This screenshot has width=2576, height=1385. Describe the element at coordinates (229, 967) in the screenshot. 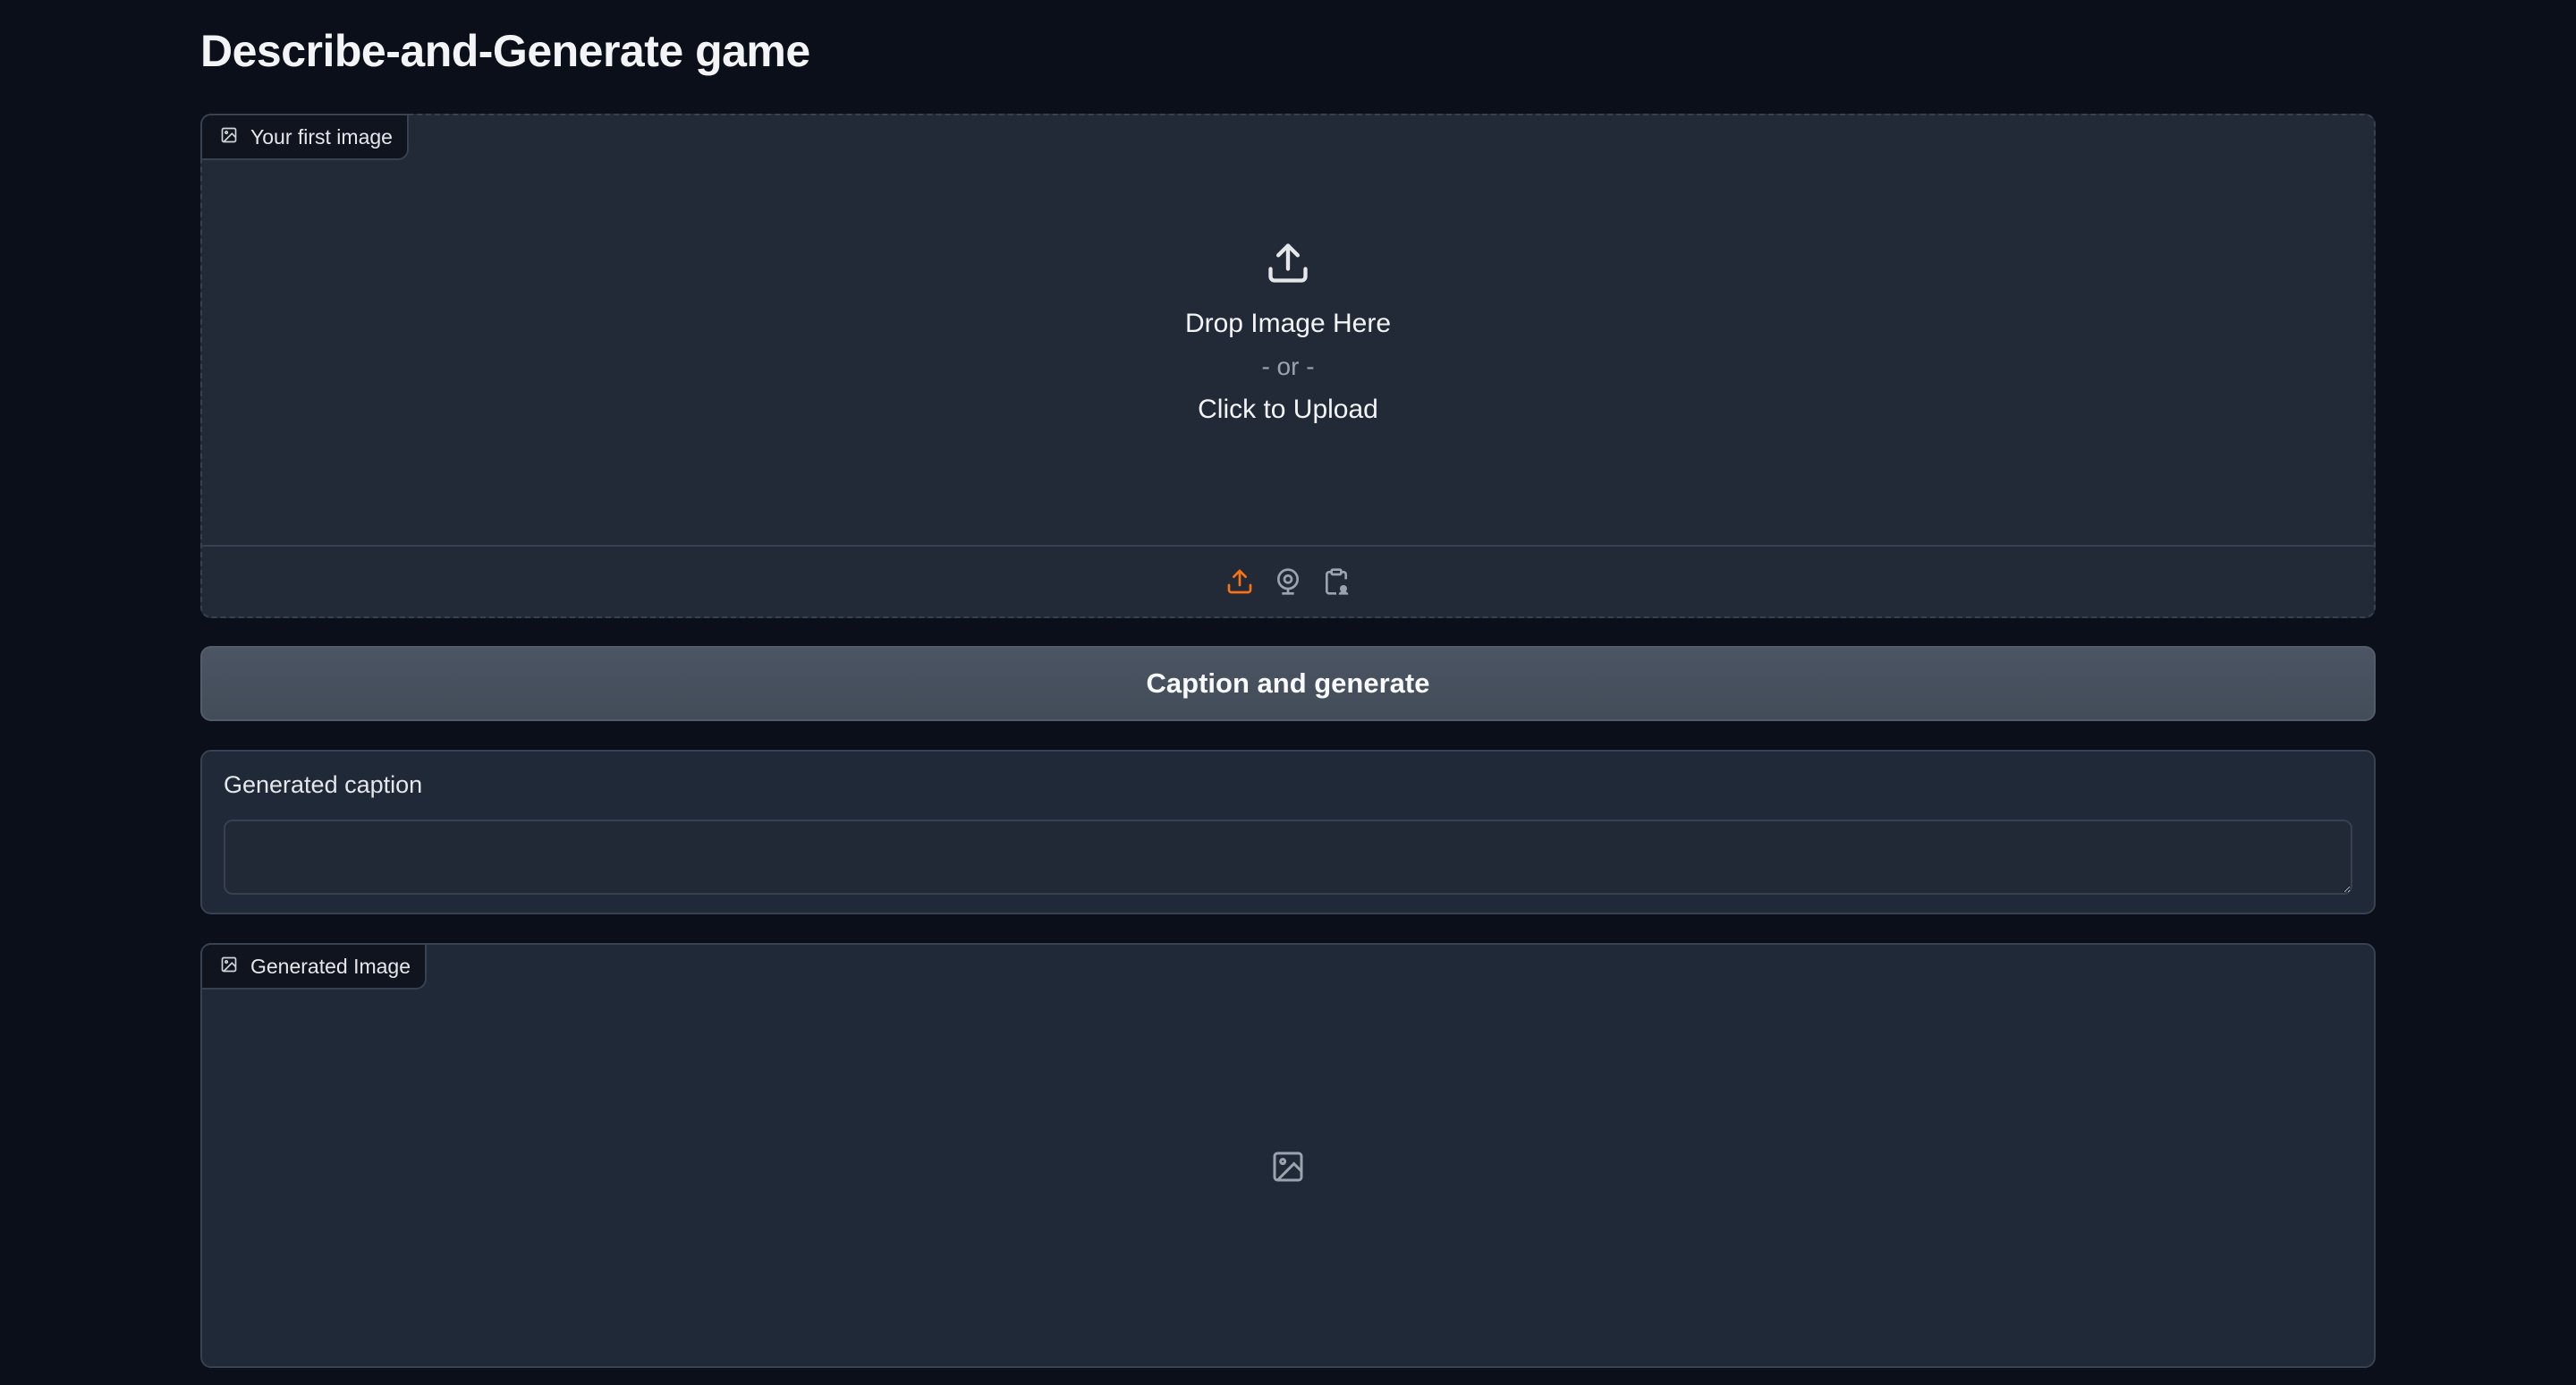

I see `image-icon` at that location.